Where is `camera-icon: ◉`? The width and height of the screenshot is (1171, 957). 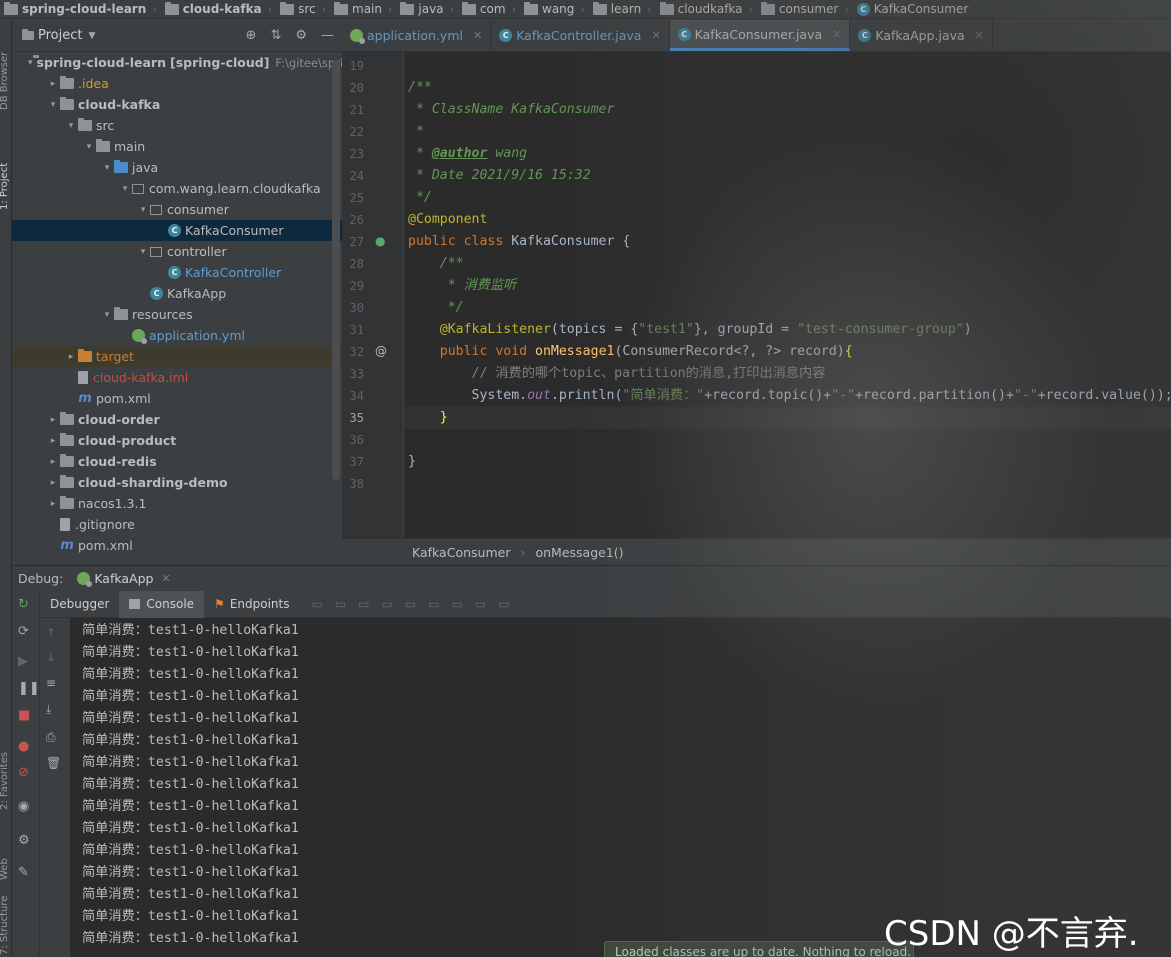
camera-icon: ◉ is located at coordinates (23, 806).